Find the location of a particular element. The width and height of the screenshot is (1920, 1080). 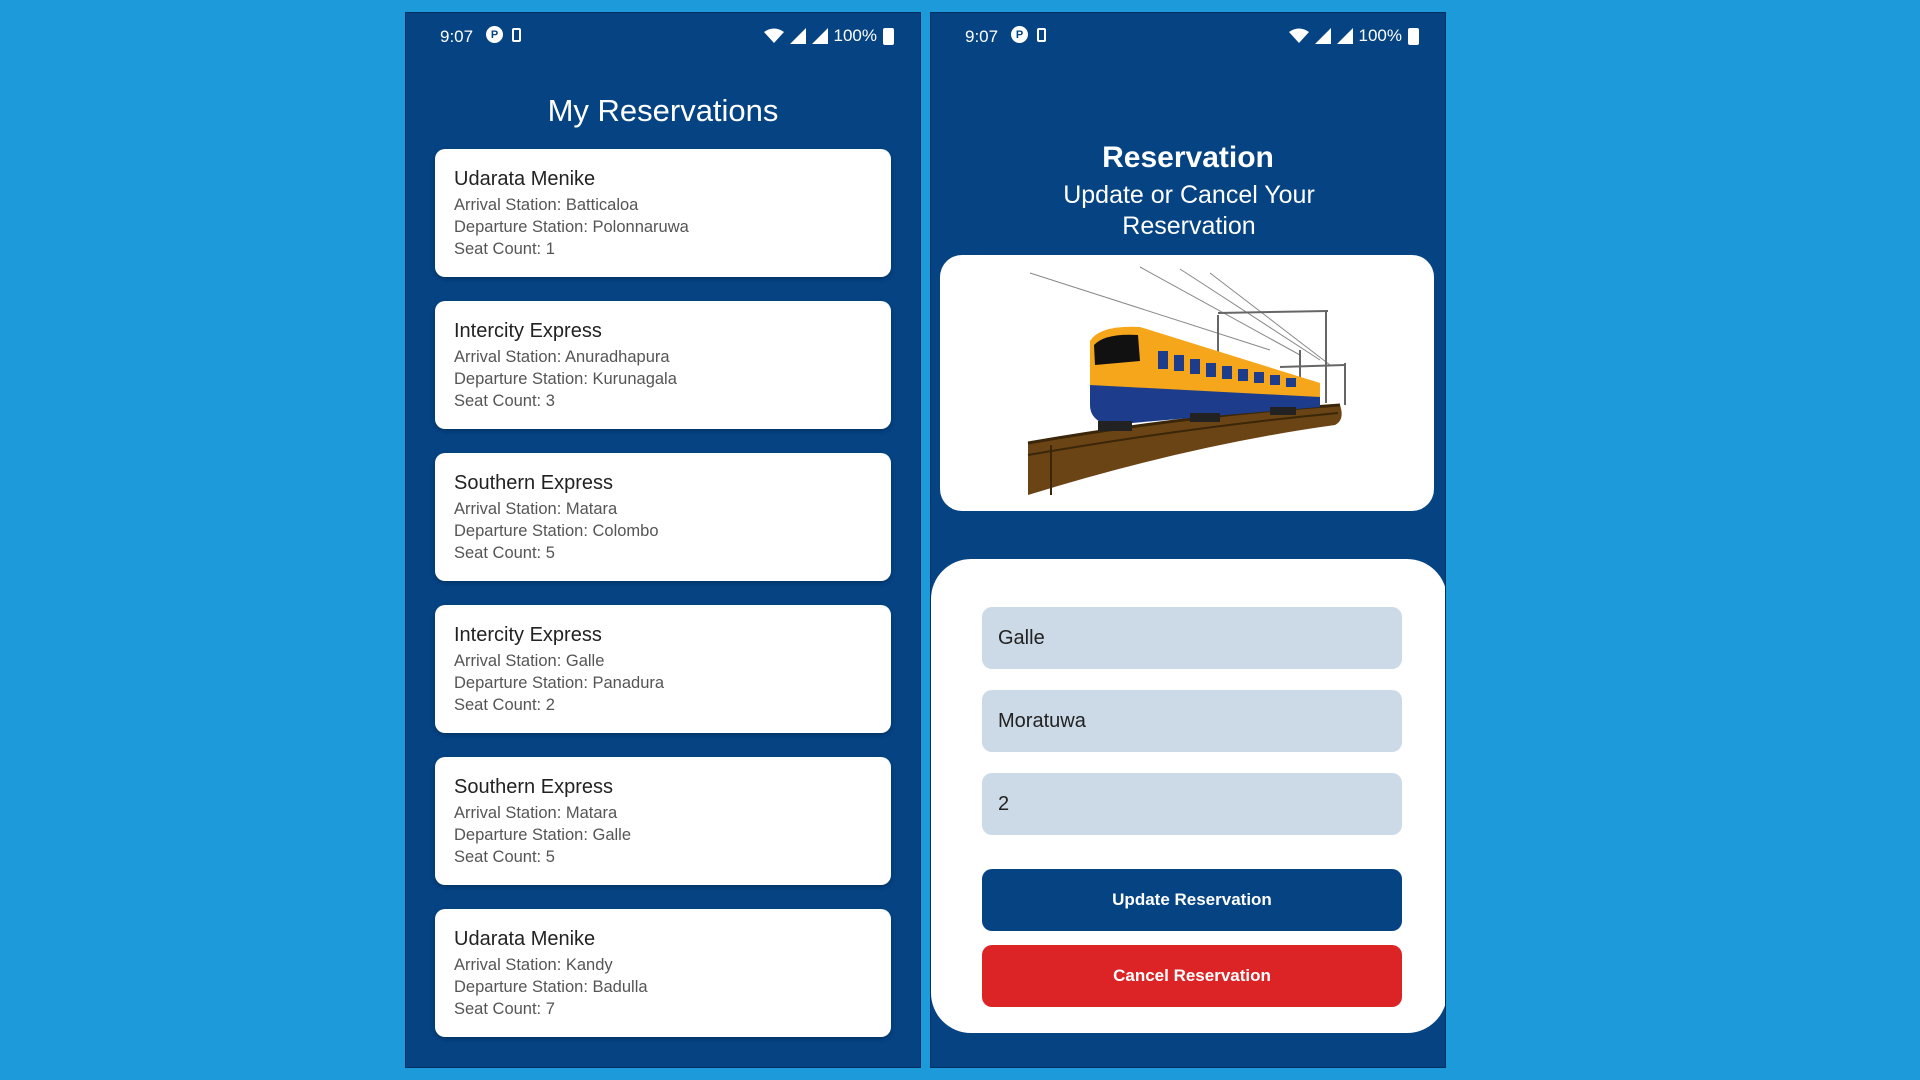

form-panel: Update Reservation Cancel Reservation is located at coordinates (1188, 796).